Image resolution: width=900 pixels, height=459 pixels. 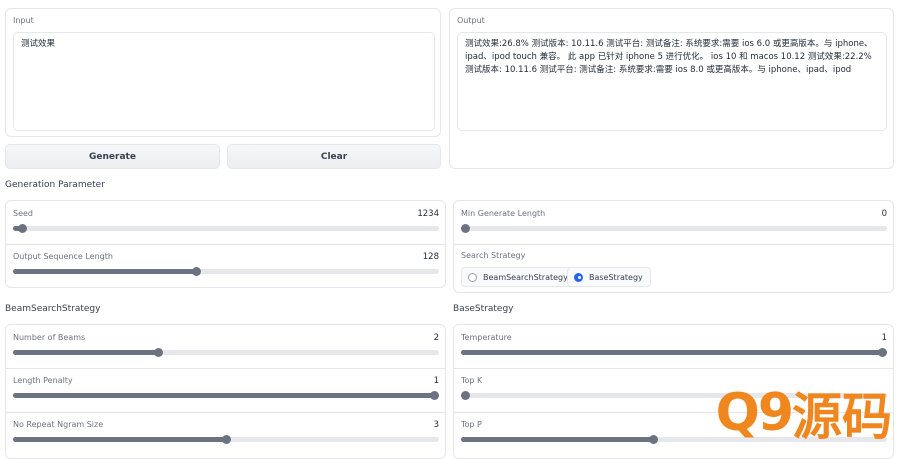 What do you see at coordinates (653, 439) in the screenshot?
I see `top-p-slider-thumb` at bounding box center [653, 439].